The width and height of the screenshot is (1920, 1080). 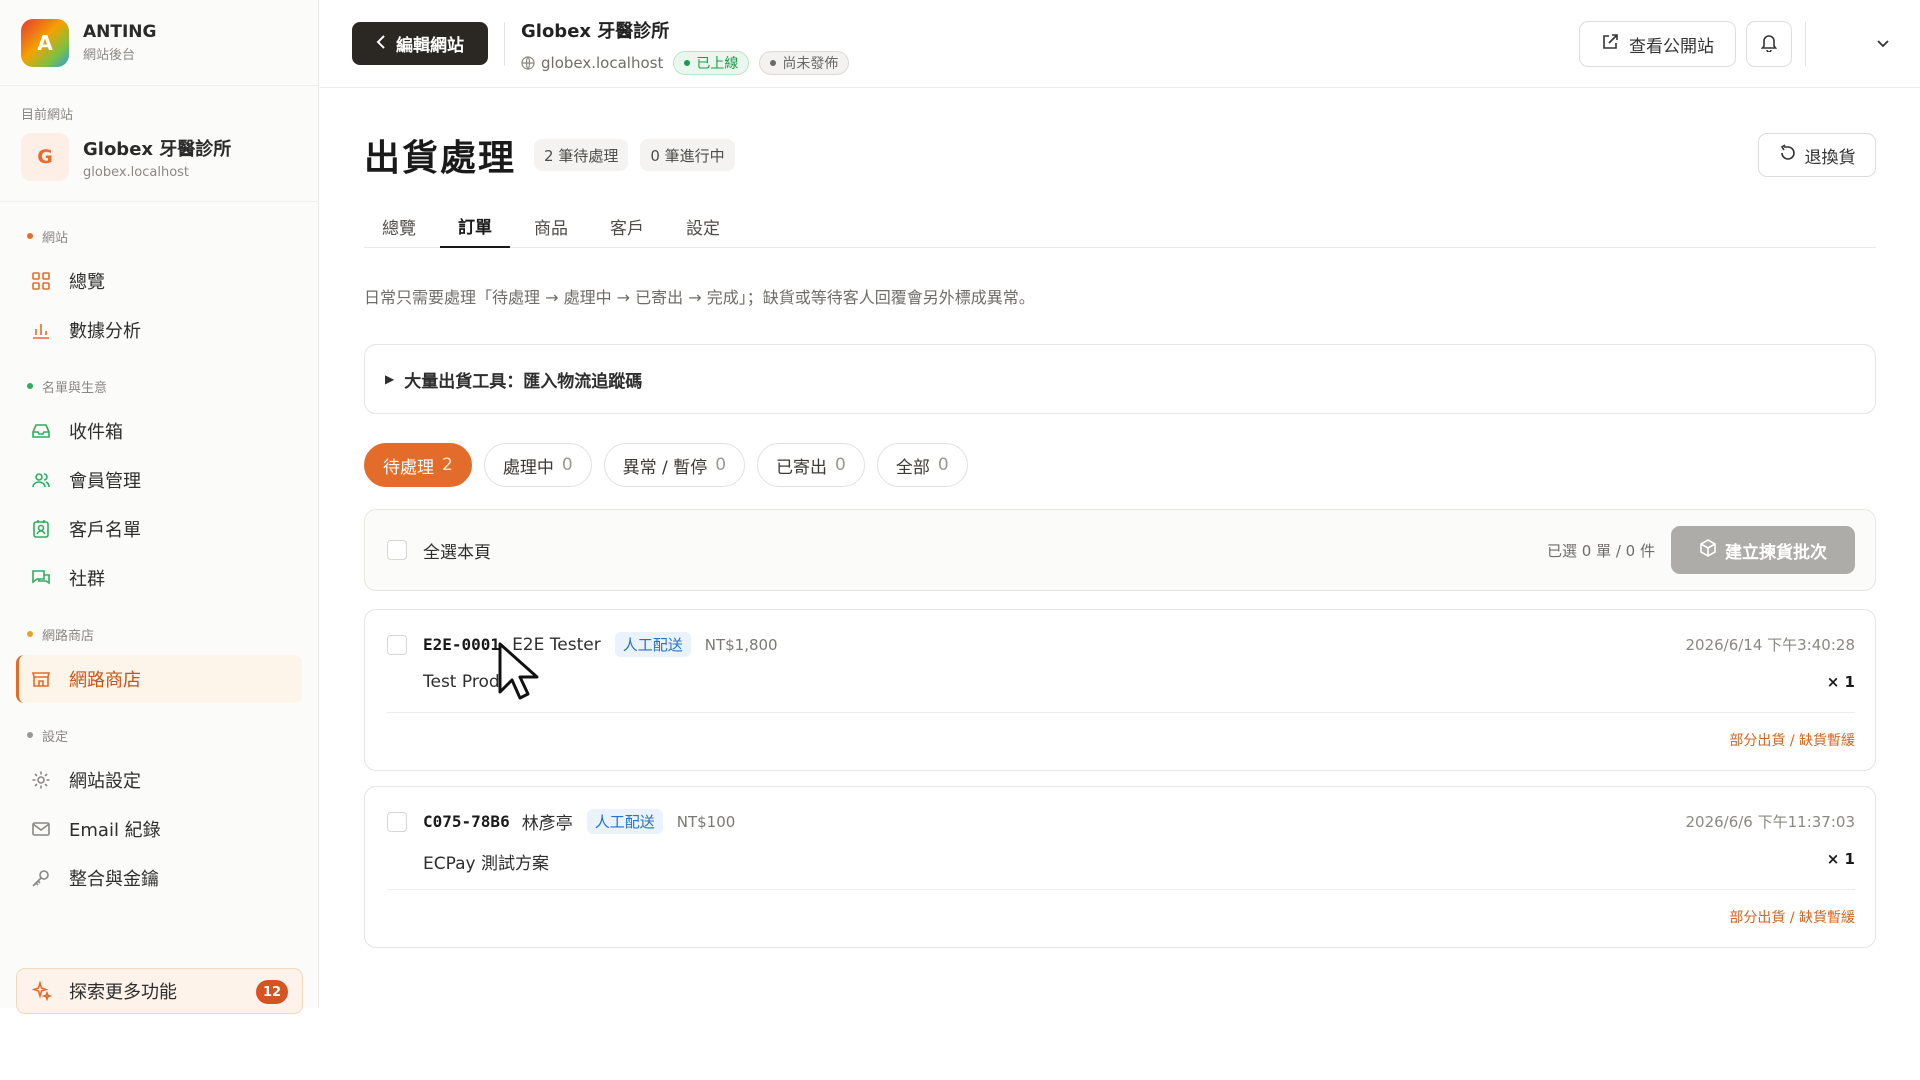 What do you see at coordinates (41, 679) in the screenshot?
I see `store-icon` at bounding box center [41, 679].